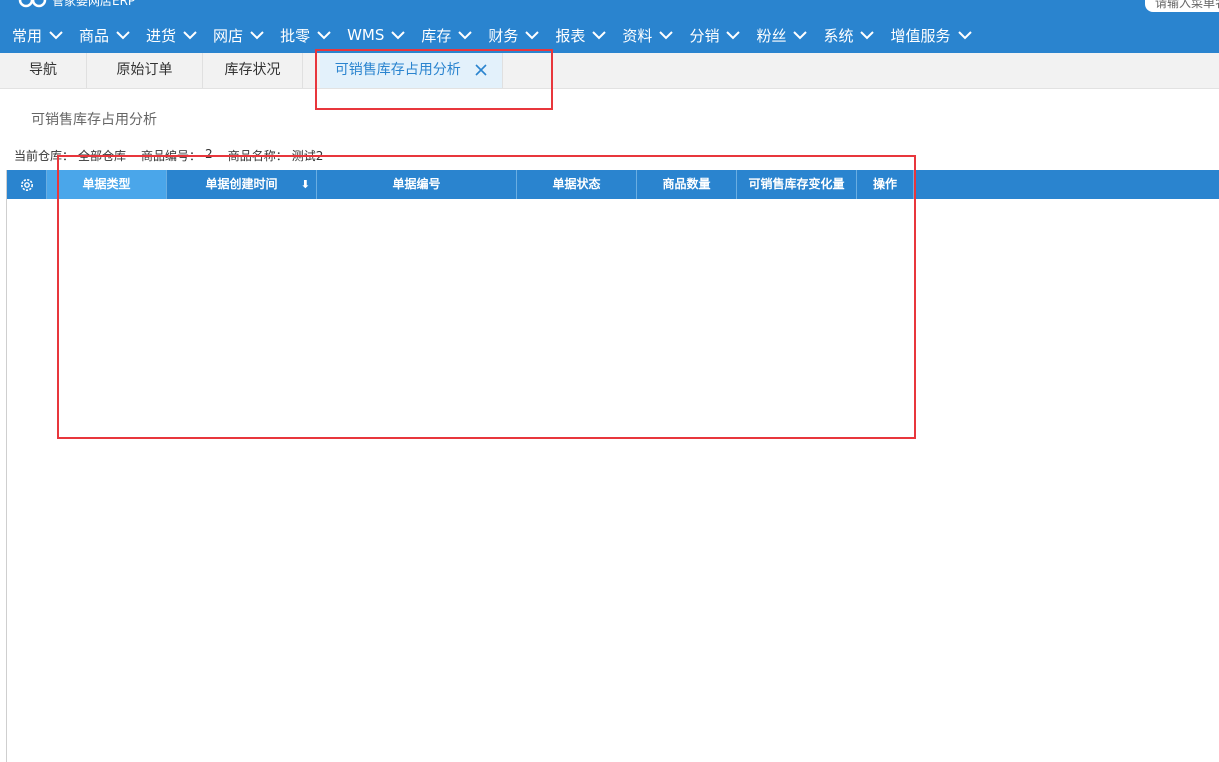 The width and height of the screenshot is (1219, 762). Describe the element at coordinates (228, 35) in the screenshot. I see `nav-label: 网店` at that location.